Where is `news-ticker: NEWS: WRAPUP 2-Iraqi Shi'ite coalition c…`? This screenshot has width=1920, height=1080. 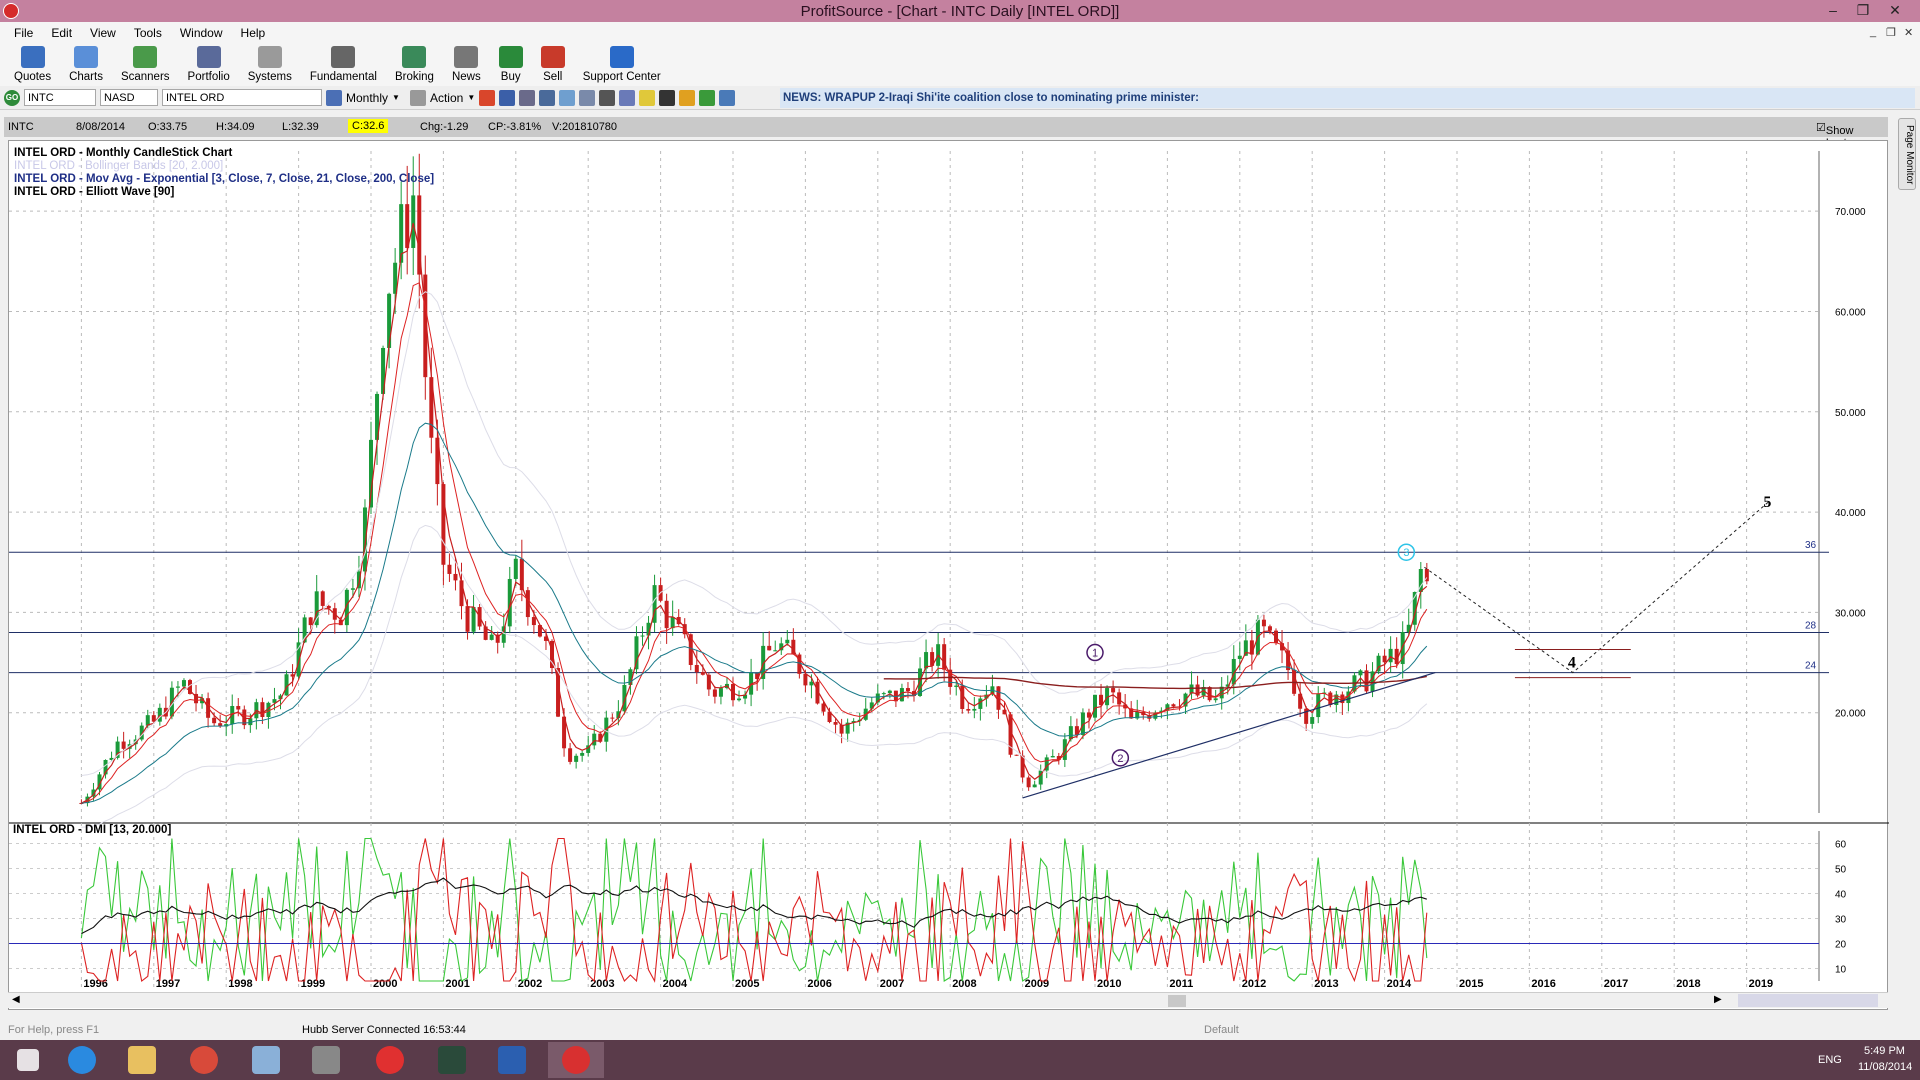
news-ticker: NEWS: WRAPUP 2-Iraqi Shi'ite coalition c… is located at coordinates (1347, 98).